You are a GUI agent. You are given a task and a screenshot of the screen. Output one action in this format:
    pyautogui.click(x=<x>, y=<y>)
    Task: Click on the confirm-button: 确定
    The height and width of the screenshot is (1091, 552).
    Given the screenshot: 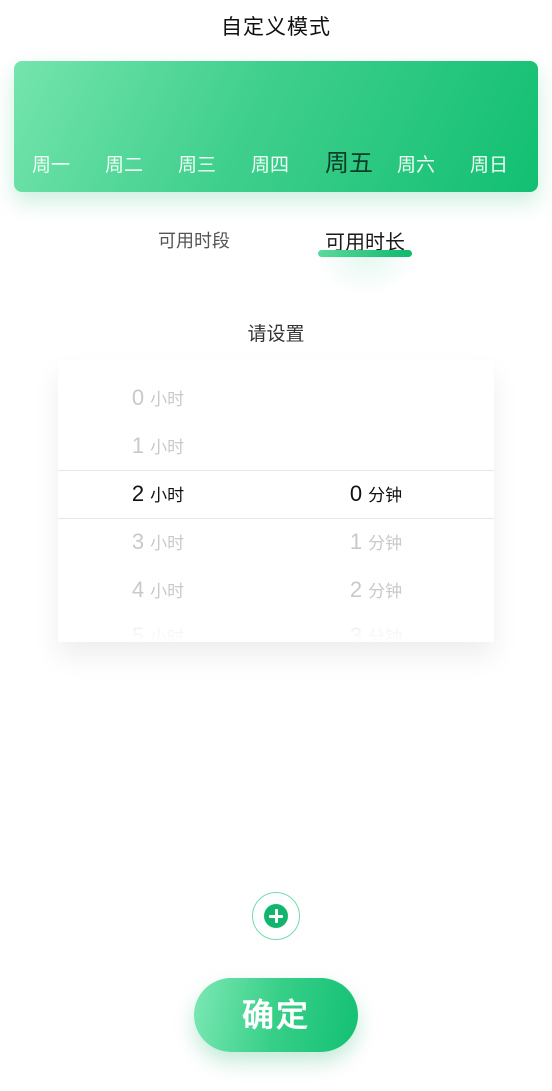 What is the action you would take?
    pyautogui.click(x=276, y=1015)
    